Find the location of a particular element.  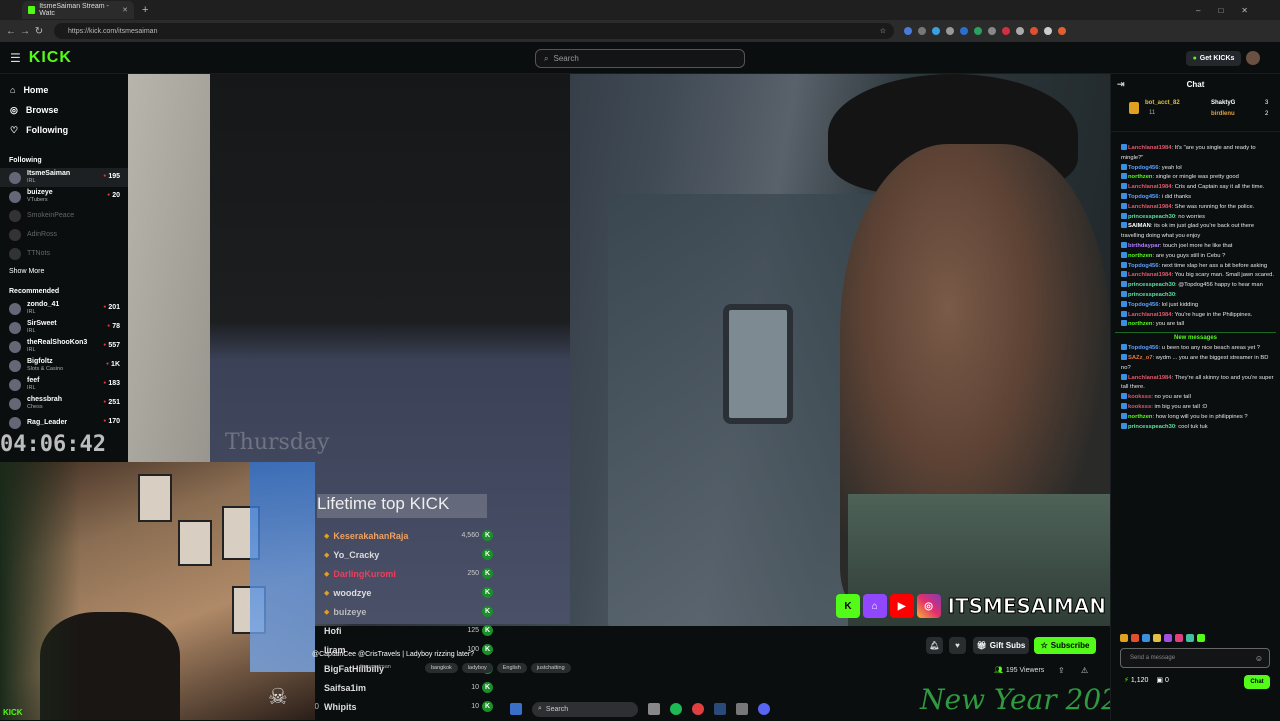

points-display: ⚡︎ 1,120 is located at coordinates (1136, 680).